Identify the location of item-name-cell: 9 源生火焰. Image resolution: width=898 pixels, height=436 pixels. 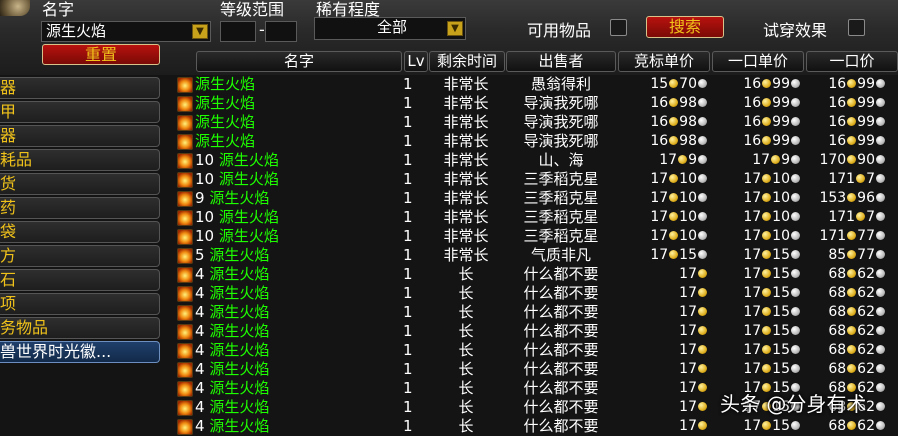
(232, 198).